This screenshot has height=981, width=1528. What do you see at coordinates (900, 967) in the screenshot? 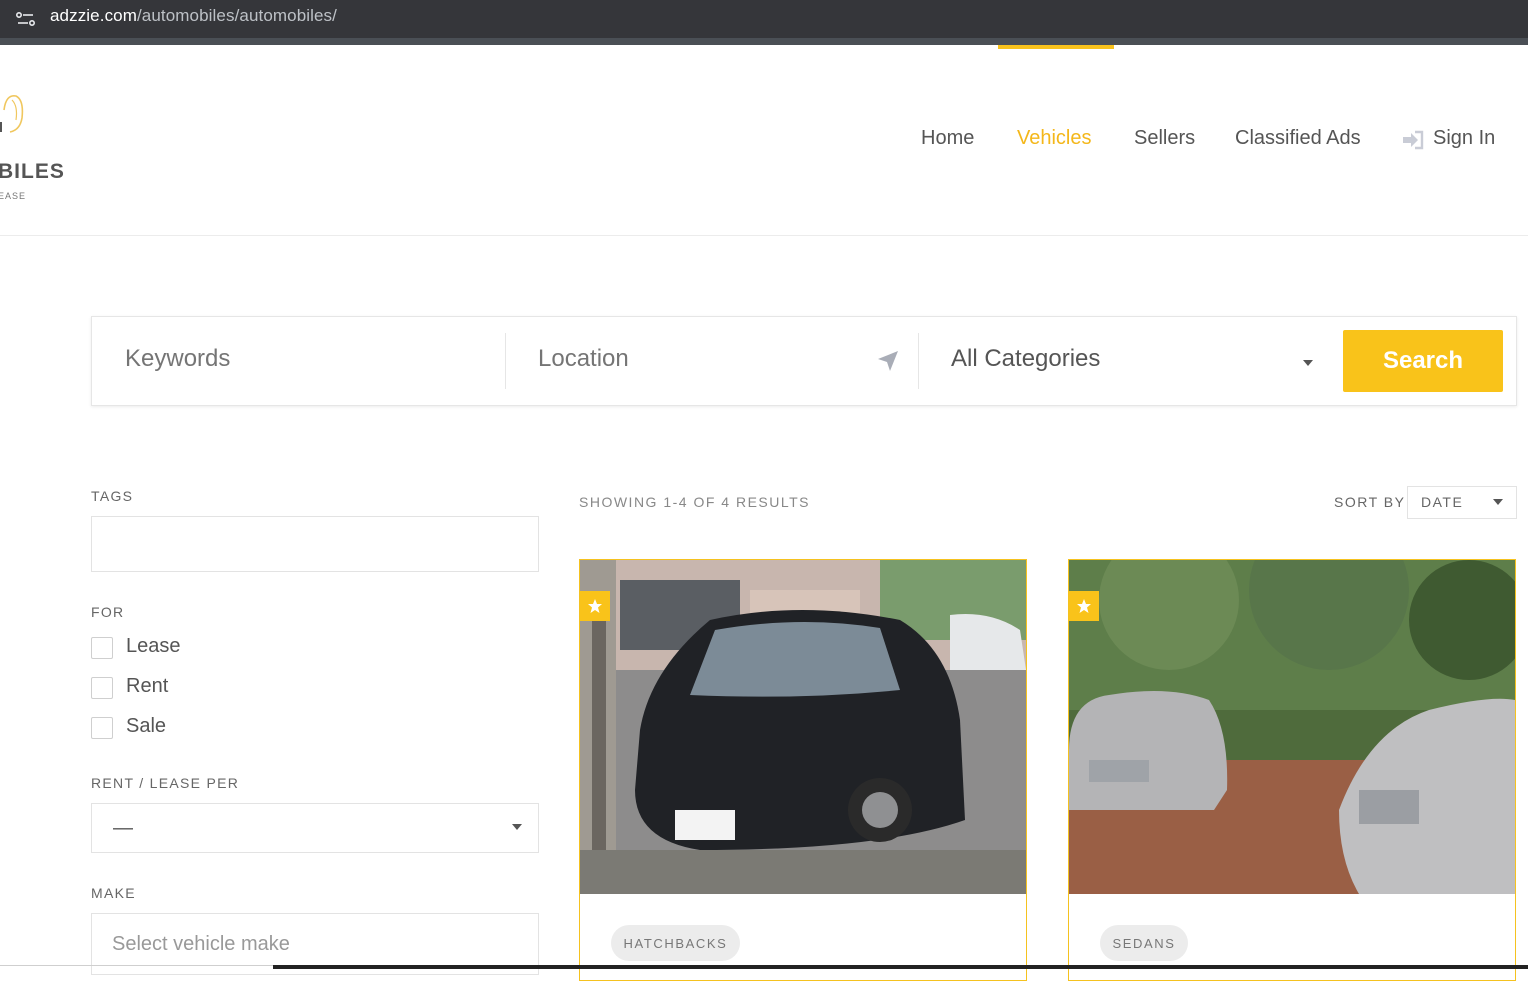
I see `horizontal-scrollbar` at bounding box center [900, 967].